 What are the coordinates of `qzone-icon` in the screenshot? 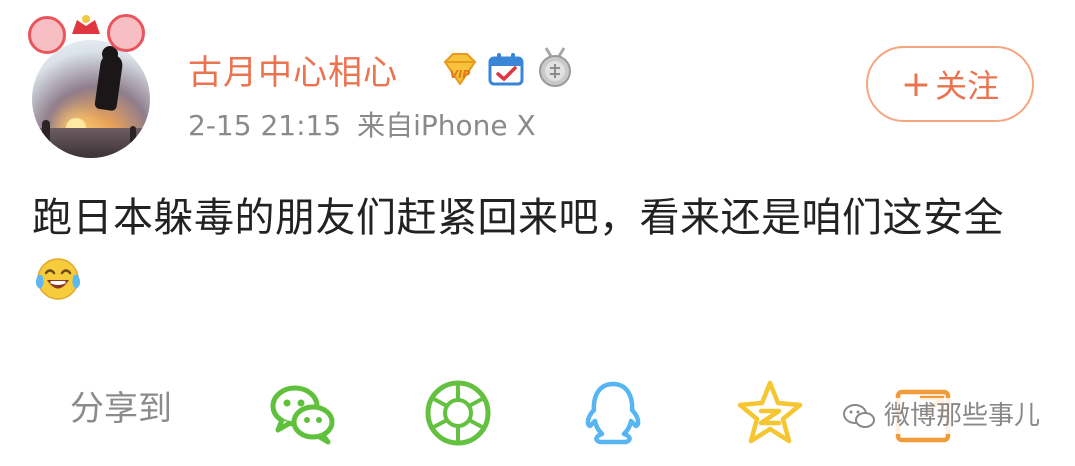 It's located at (770, 413).